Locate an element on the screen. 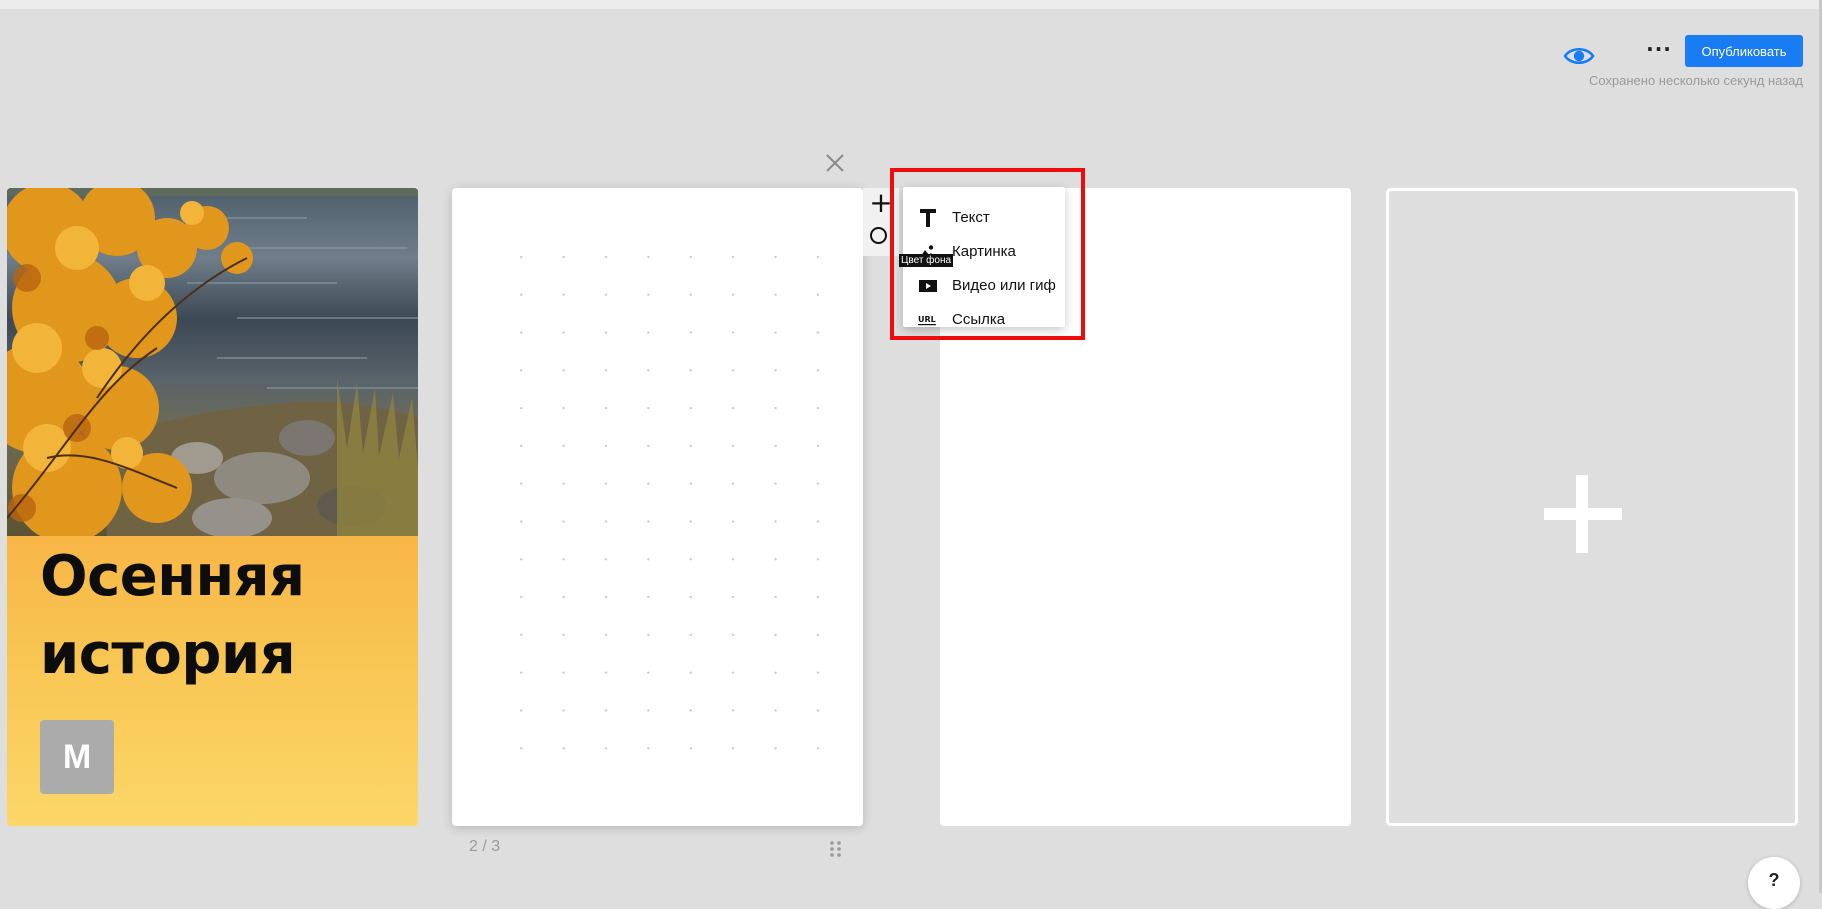  menu-item-video: Видео или гиф is located at coordinates (984, 286).